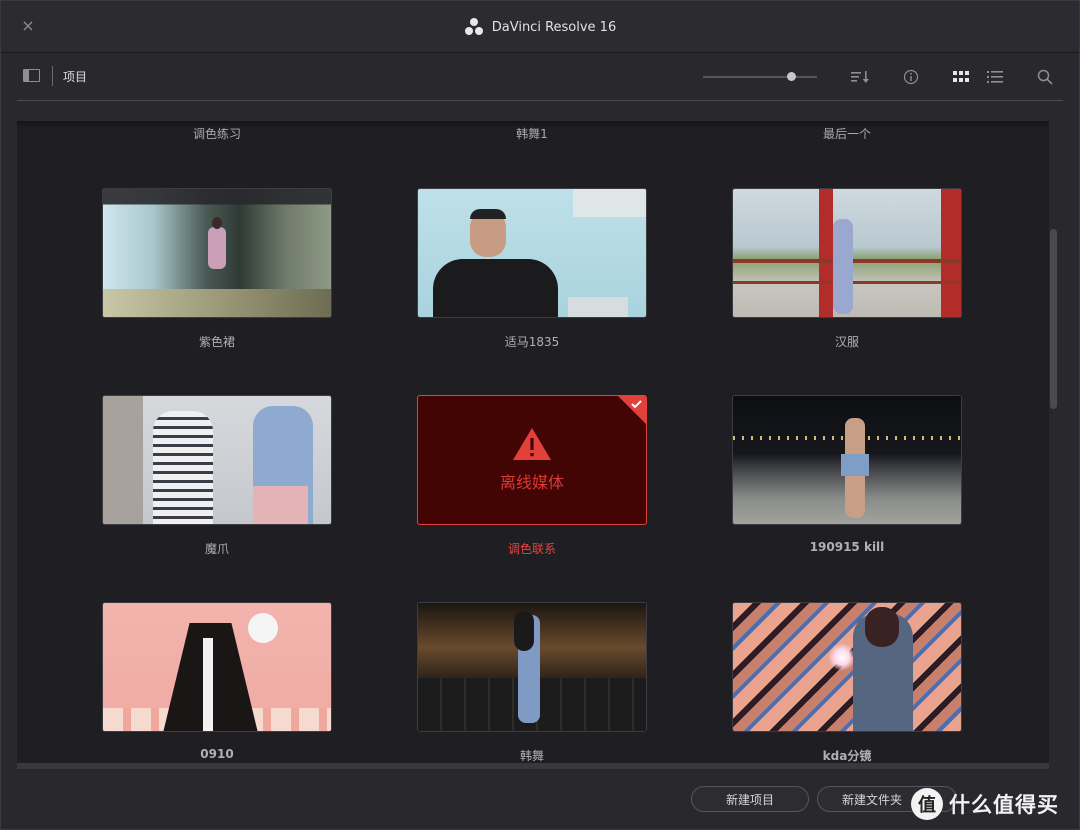 The height and width of the screenshot is (830, 1080). Describe the element at coordinates (532, 342) in the screenshot. I see `project-name: 适马1835` at that location.